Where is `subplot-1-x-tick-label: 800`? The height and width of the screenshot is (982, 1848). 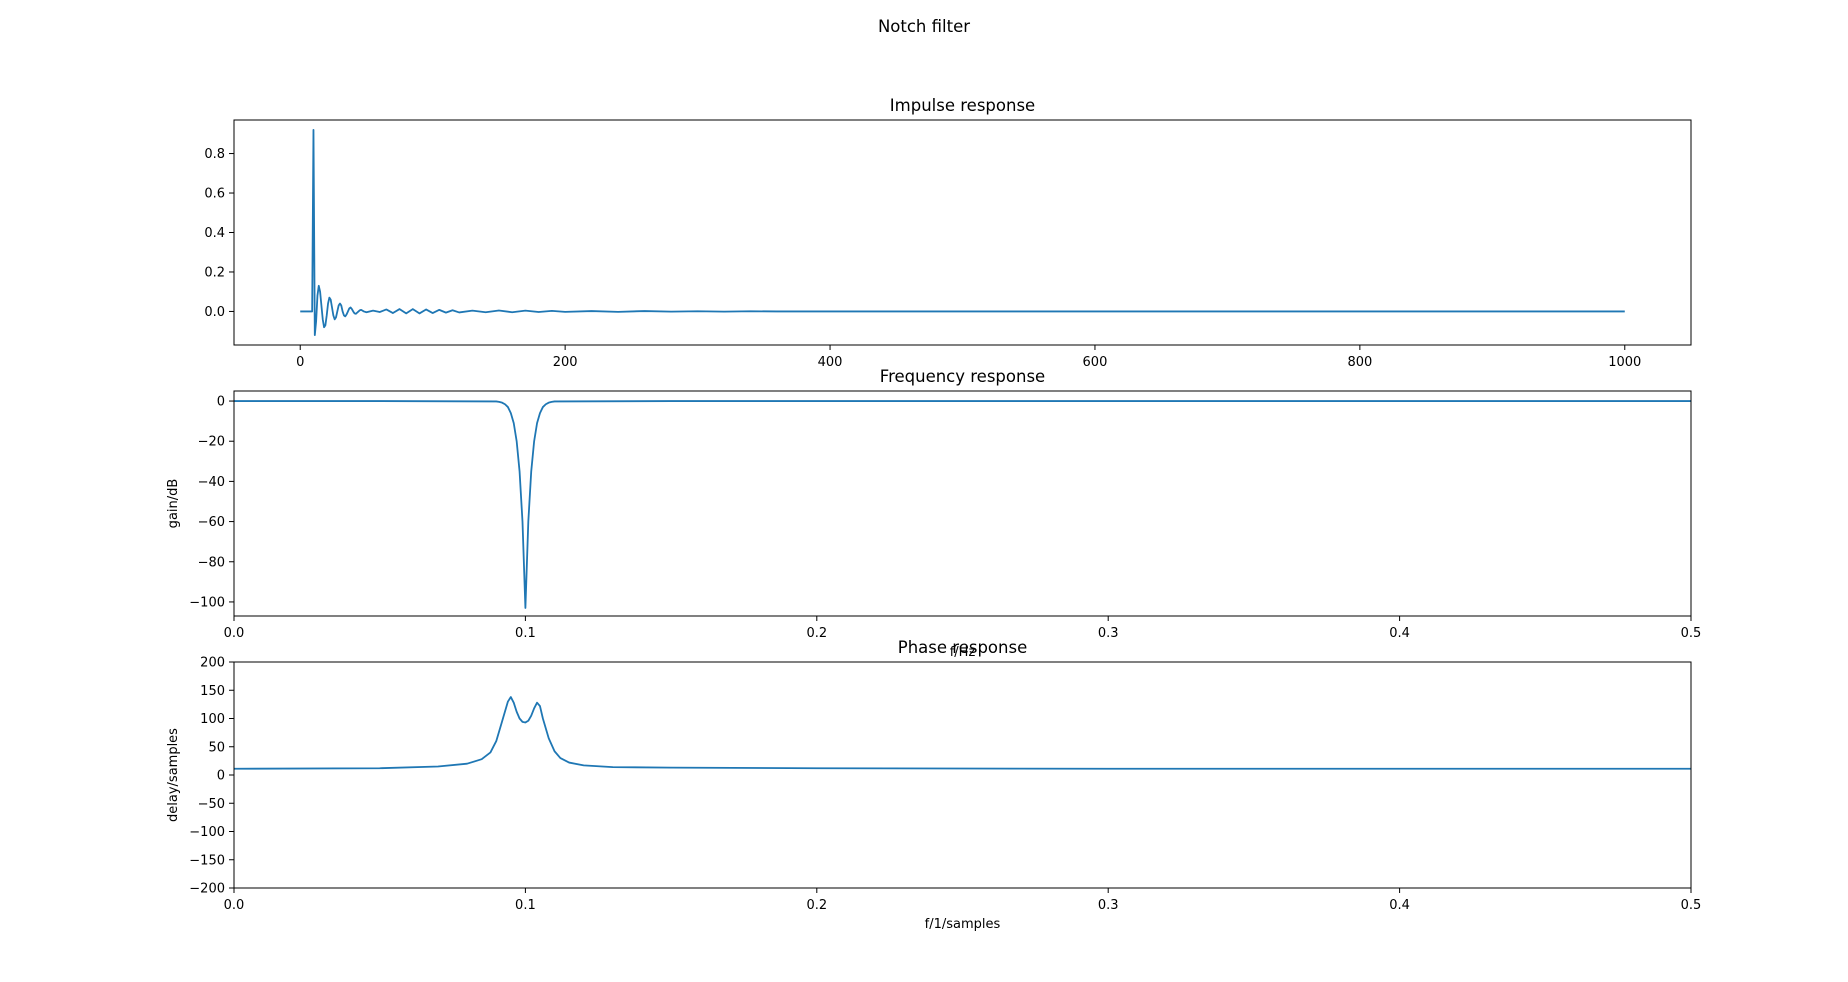
subplot-1-x-tick-label: 800 is located at coordinates (1359, 362).